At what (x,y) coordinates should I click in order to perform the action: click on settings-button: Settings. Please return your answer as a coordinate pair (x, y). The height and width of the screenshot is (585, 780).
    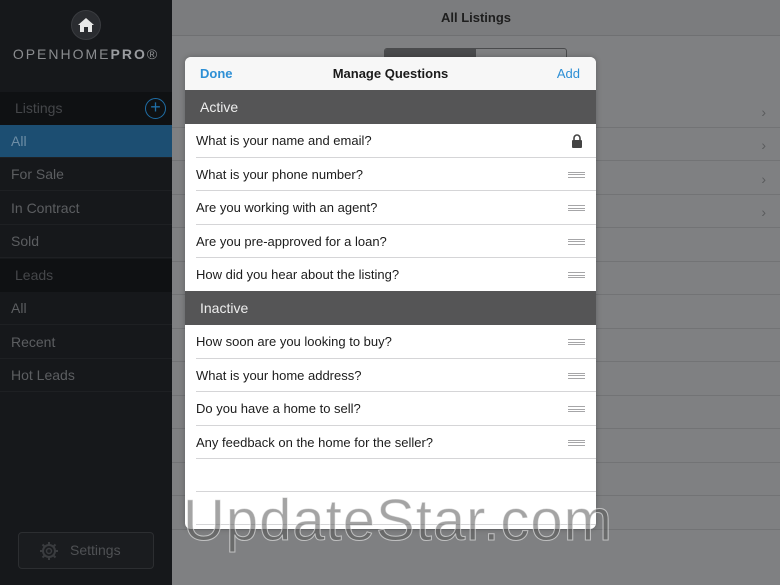
    Looking at the image, I should click on (86, 550).